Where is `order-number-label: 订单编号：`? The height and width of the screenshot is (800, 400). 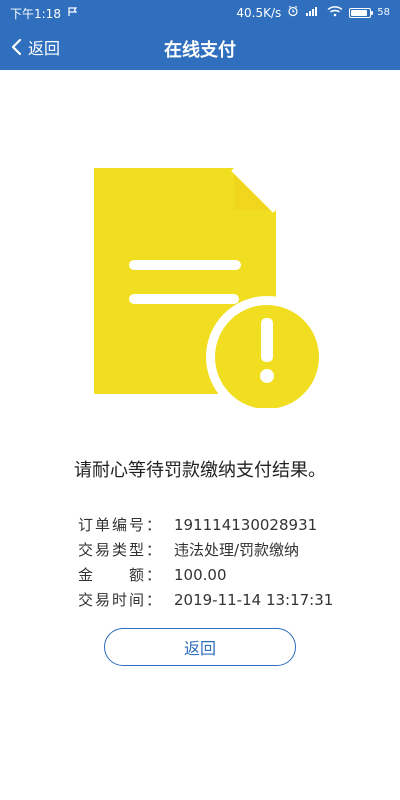 order-number-label: 订单编号： is located at coordinates (121, 525).